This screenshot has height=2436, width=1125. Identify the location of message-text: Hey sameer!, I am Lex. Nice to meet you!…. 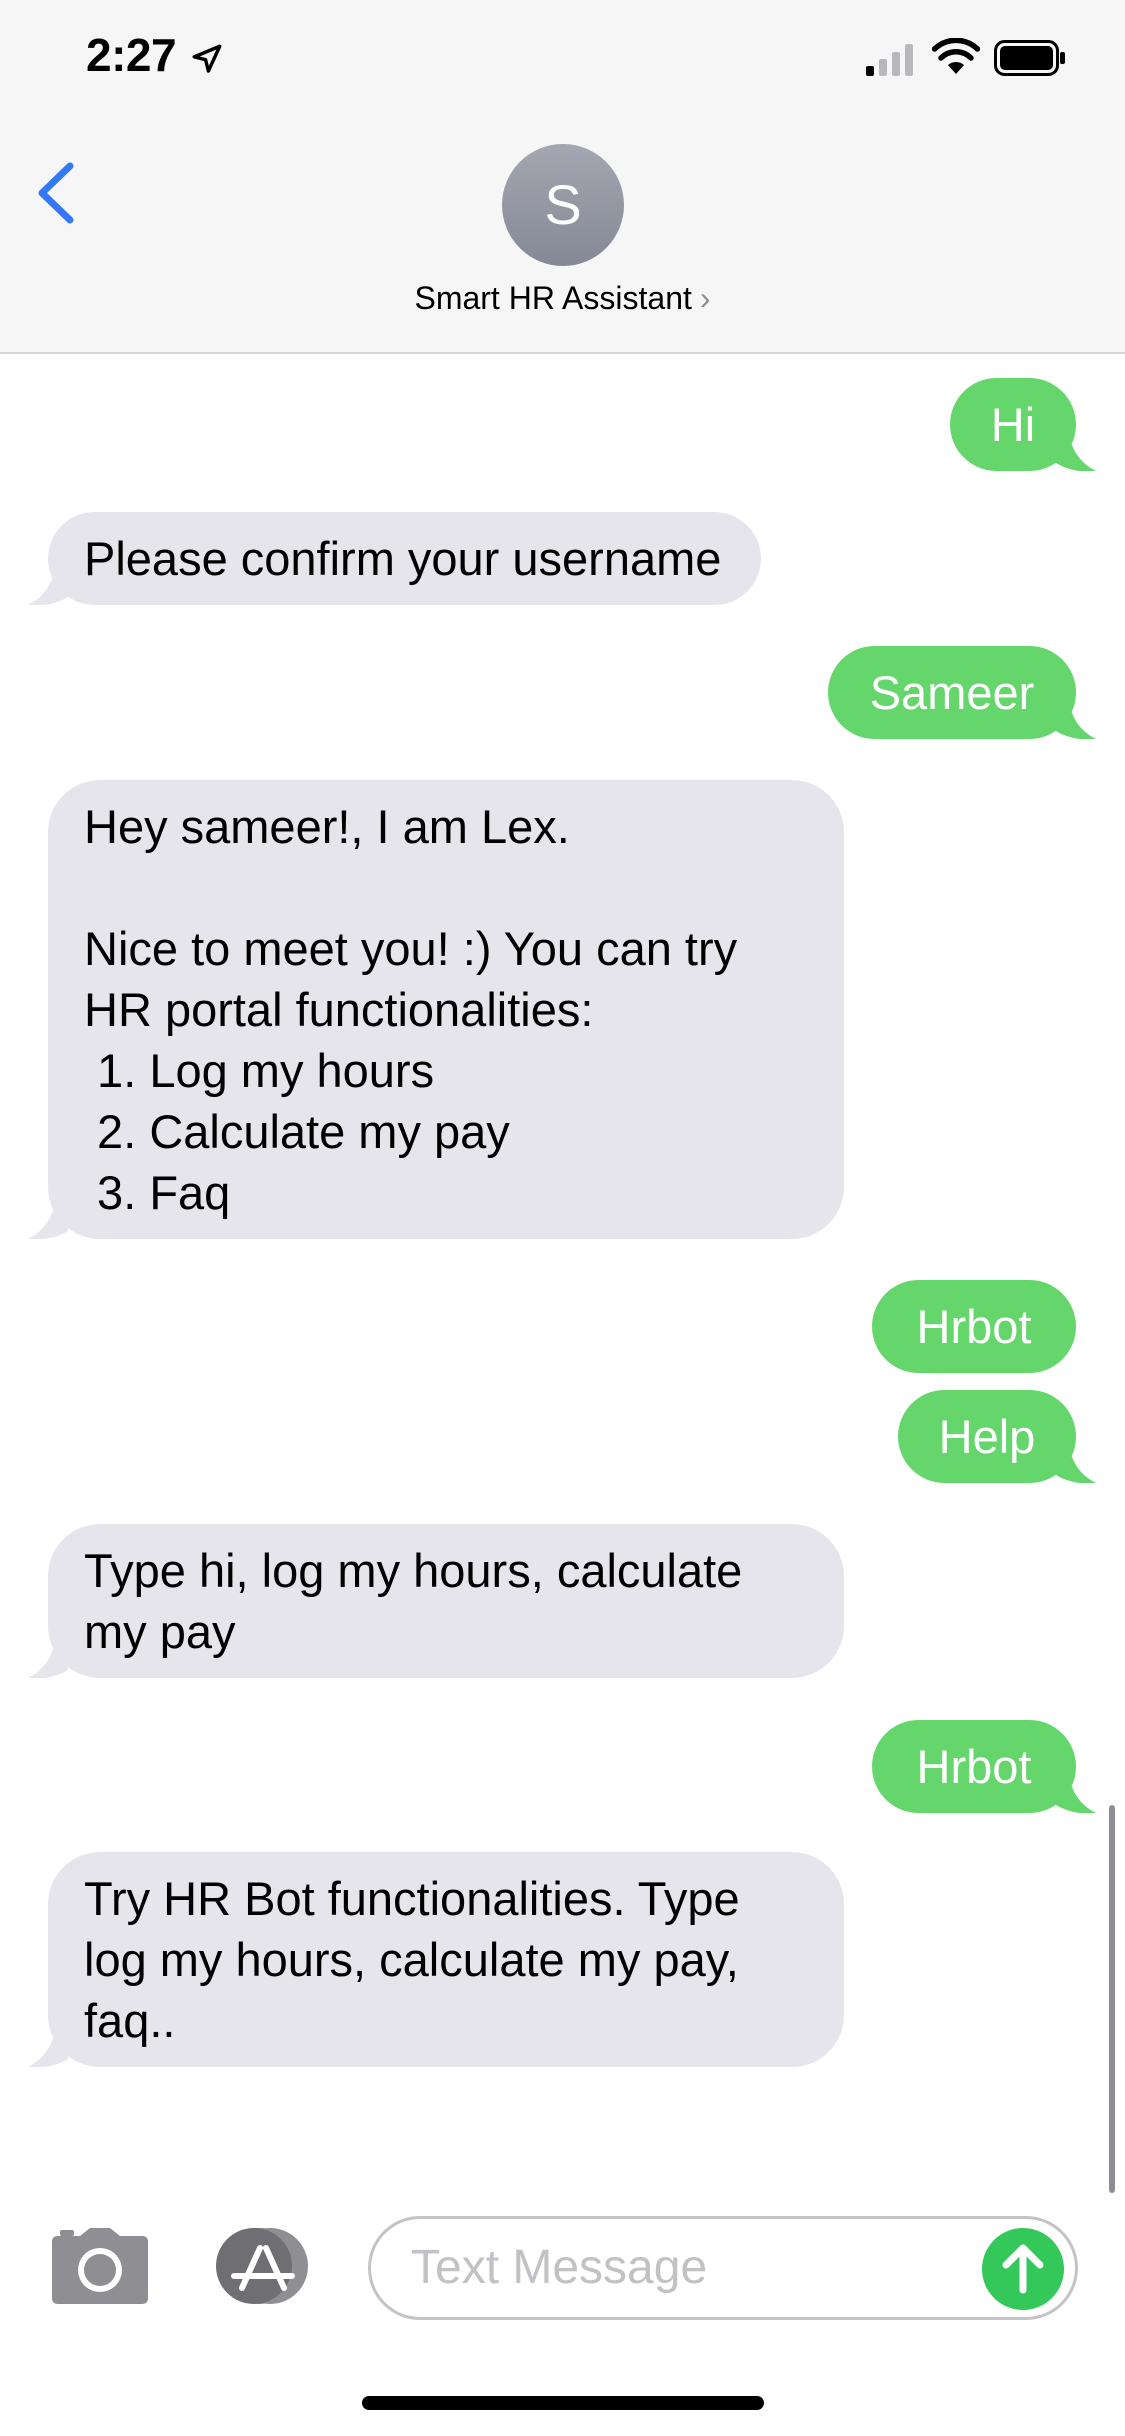
(411, 1009).